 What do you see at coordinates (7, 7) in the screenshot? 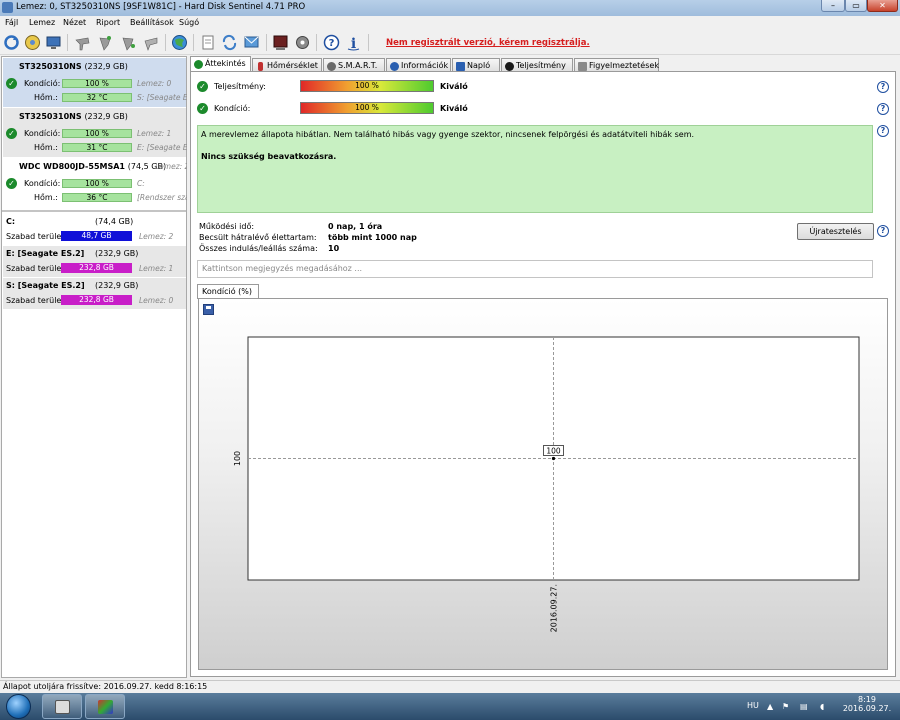
I see `app-icon` at bounding box center [7, 7].